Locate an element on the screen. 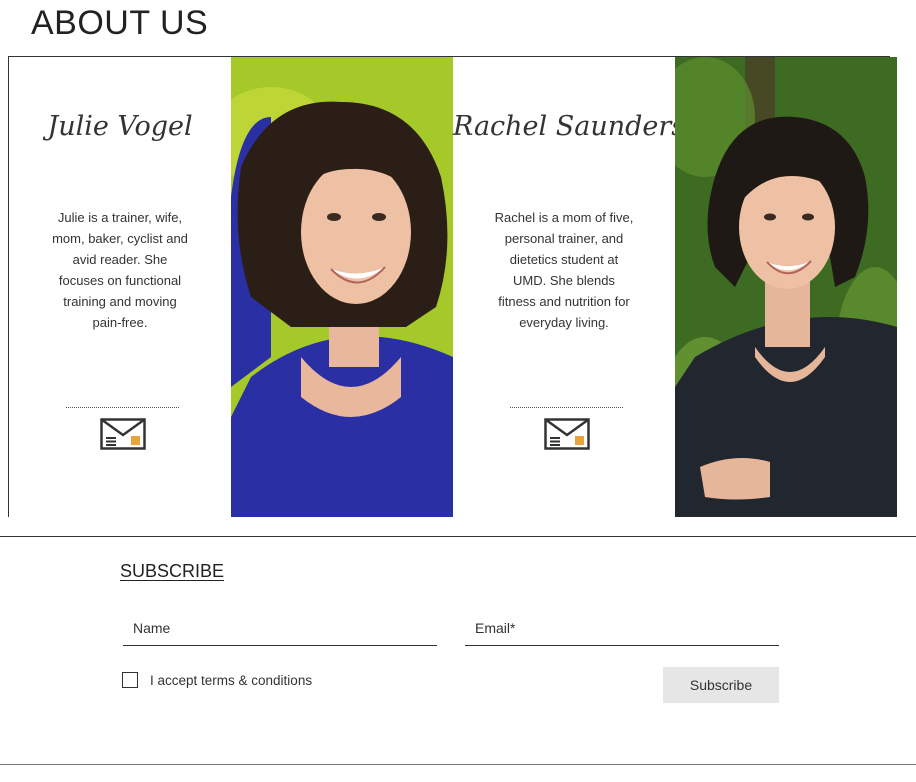  section-divider is located at coordinates (458, 536).